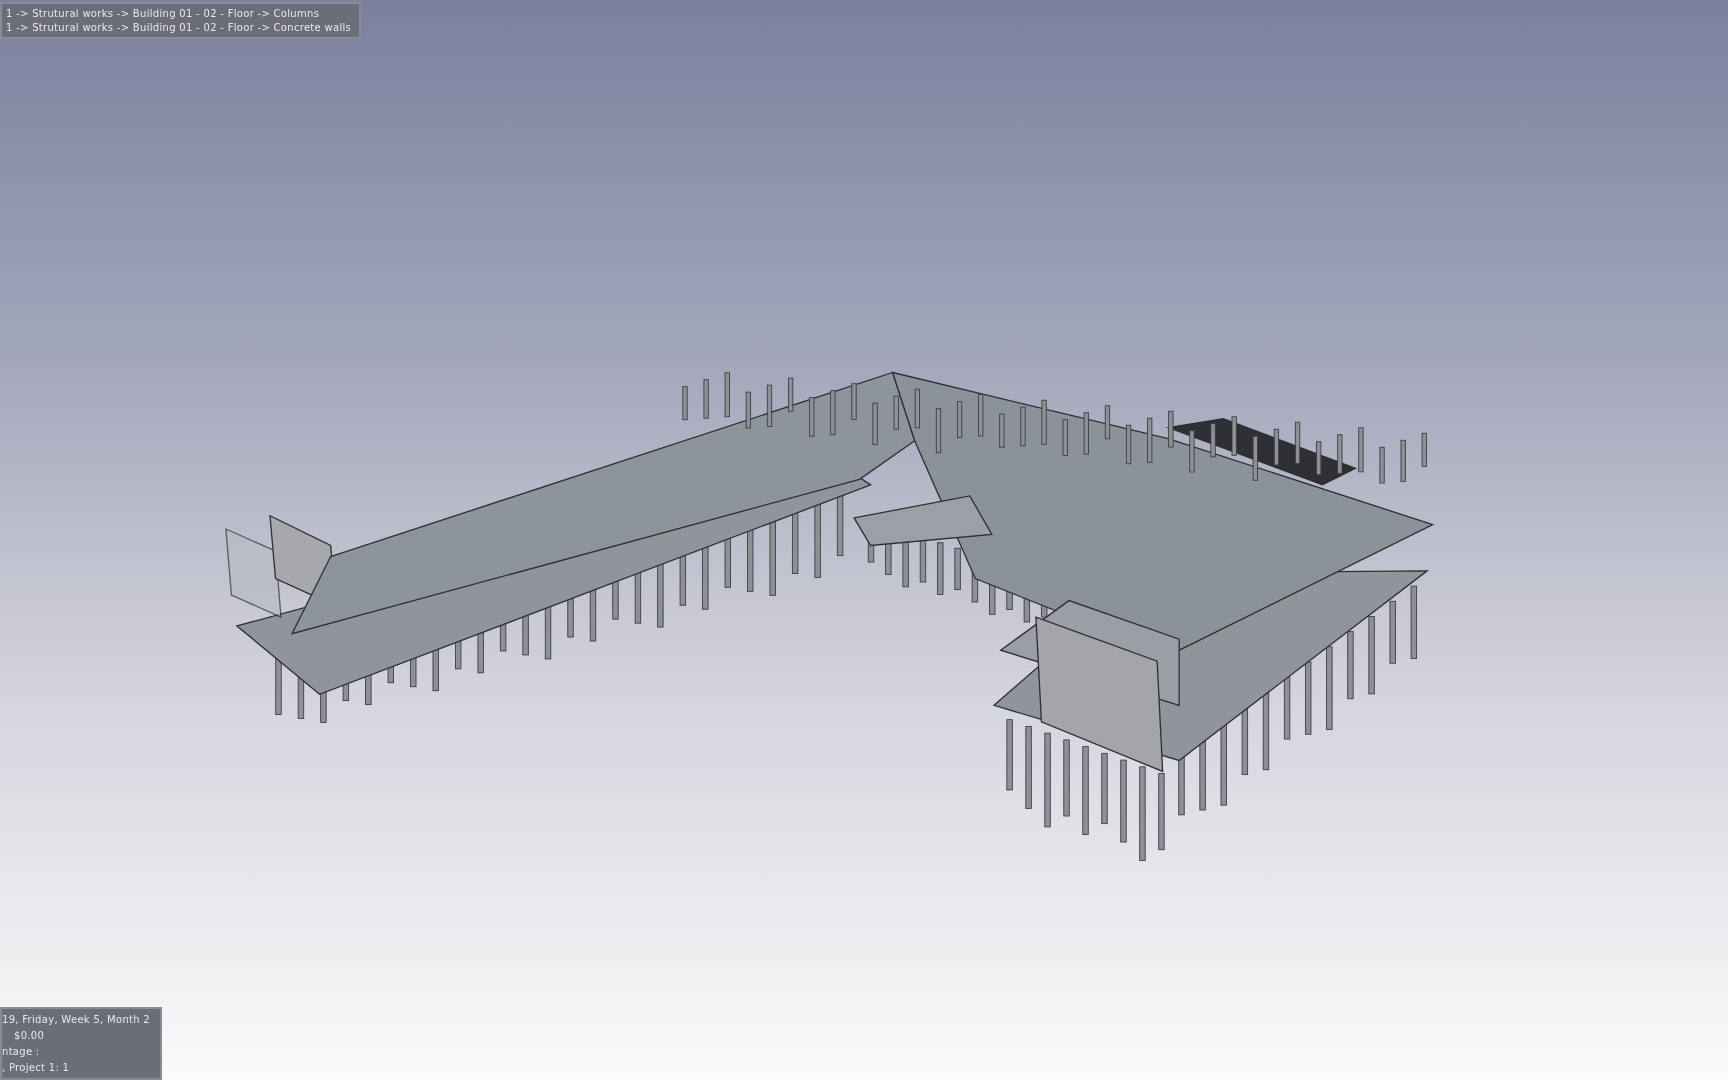 The height and width of the screenshot is (1080, 1728). What do you see at coordinates (163, 13) in the screenshot?
I see `breadcrumb-line: 1 -> Strutural works -> Building 01 - 02 - Floor -> Columns` at bounding box center [163, 13].